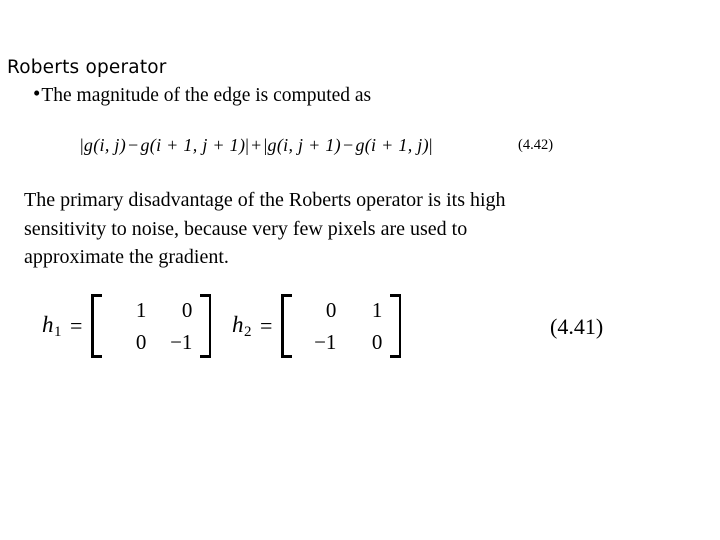  Describe the element at coordinates (97, 326) in the screenshot. I see `bracket-left-h1` at that location.